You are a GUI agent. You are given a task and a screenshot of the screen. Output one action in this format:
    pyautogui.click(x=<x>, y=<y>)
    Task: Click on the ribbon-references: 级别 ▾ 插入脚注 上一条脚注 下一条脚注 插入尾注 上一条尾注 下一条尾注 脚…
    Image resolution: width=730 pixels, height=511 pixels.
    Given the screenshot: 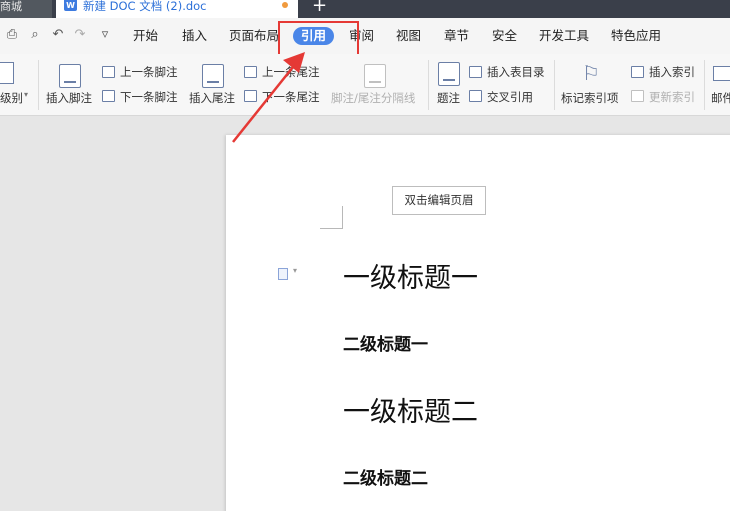 What is the action you would take?
    pyautogui.click(x=365, y=85)
    